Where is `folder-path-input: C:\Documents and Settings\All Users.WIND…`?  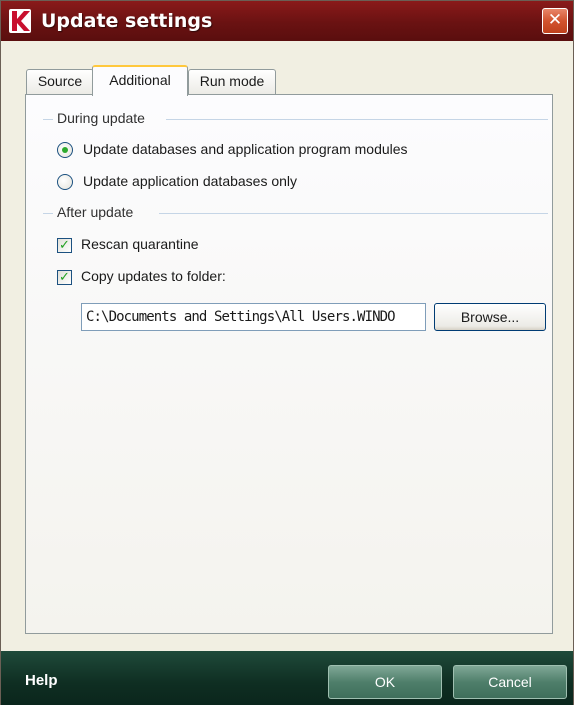 folder-path-input: C:\Documents and Settings\All Users.WIND… is located at coordinates (253, 317).